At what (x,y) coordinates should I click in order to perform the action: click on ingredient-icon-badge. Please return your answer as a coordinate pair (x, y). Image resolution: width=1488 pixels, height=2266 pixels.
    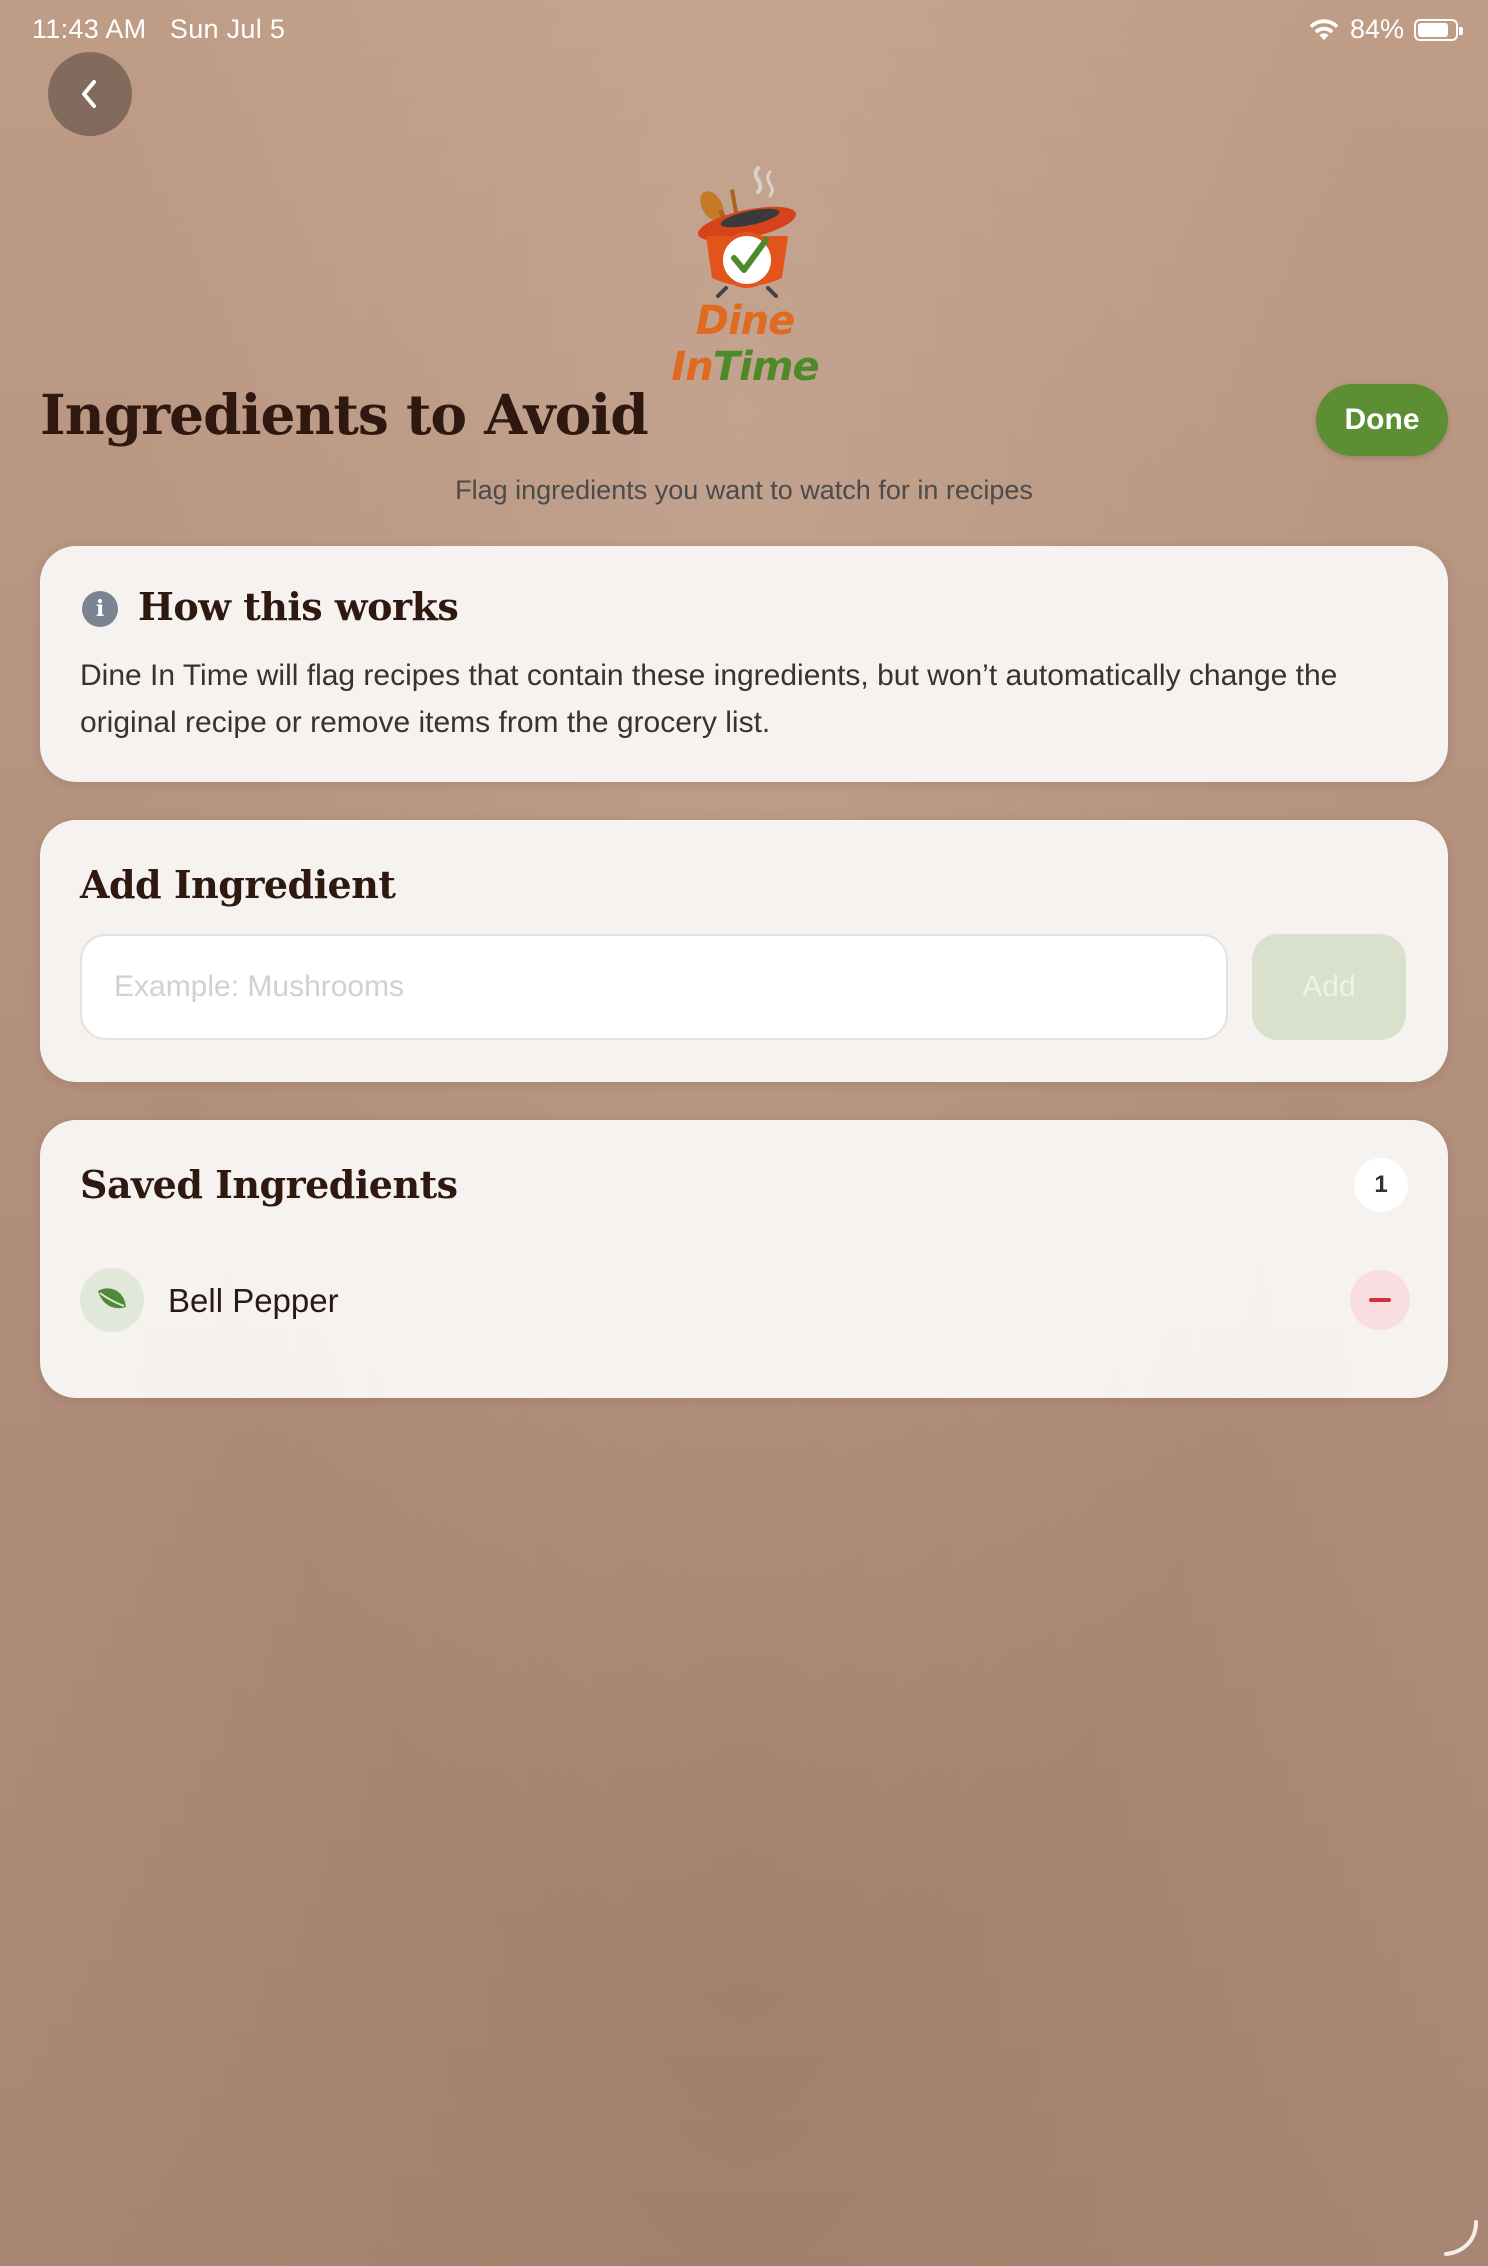
    Looking at the image, I should click on (112, 1300).